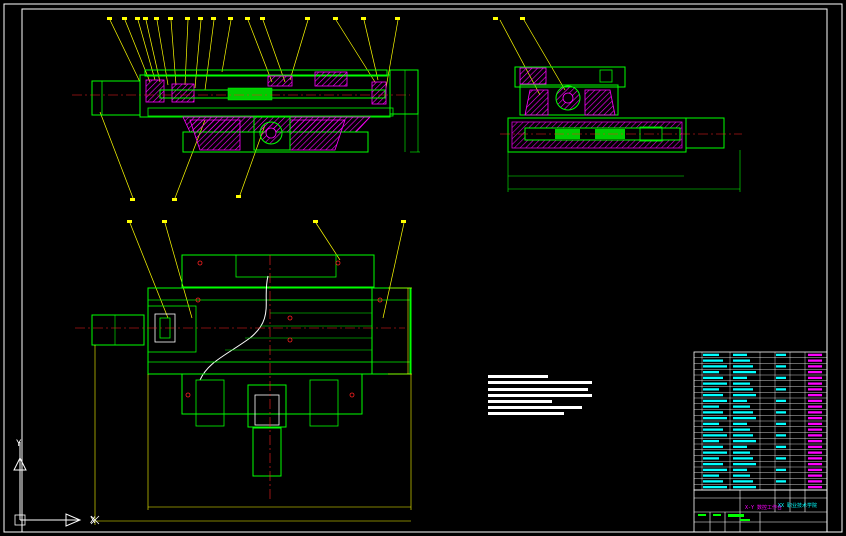 The width and height of the screenshot is (846, 536). What do you see at coordinates (19, 444) in the screenshot?
I see `ucs-y-label: Y` at bounding box center [19, 444].